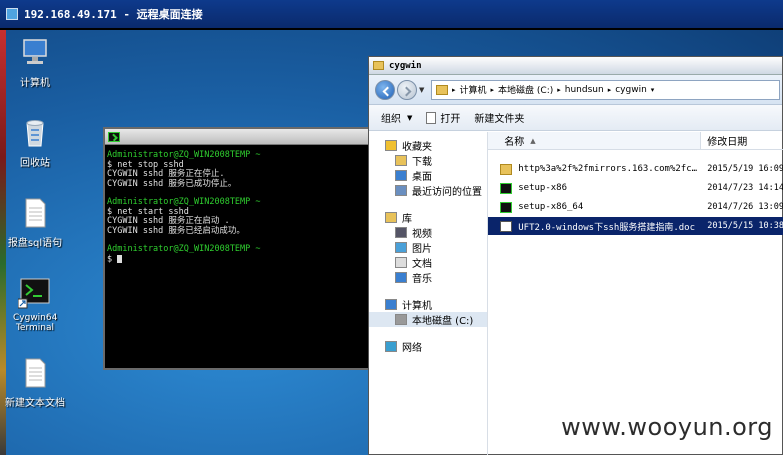 The width and height of the screenshot is (783, 455). Describe the element at coordinates (423, 90) in the screenshot. I see `history-dropdown-icon: ▼` at that location.